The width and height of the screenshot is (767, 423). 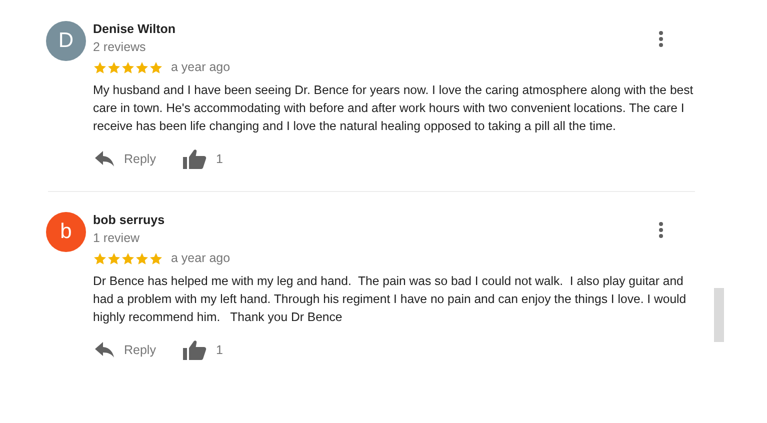 What do you see at coordinates (390, 299) in the screenshot?
I see `review-text: Dr Bence has helped me with my leg and hand. The pain was so bad I could not walk. I also play guitar and had a problem with my left hand. Through his regiment I have no pain and can enjoy the things I love. I would highly recommend him. Thank you Dr Bence` at bounding box center [390, 299].